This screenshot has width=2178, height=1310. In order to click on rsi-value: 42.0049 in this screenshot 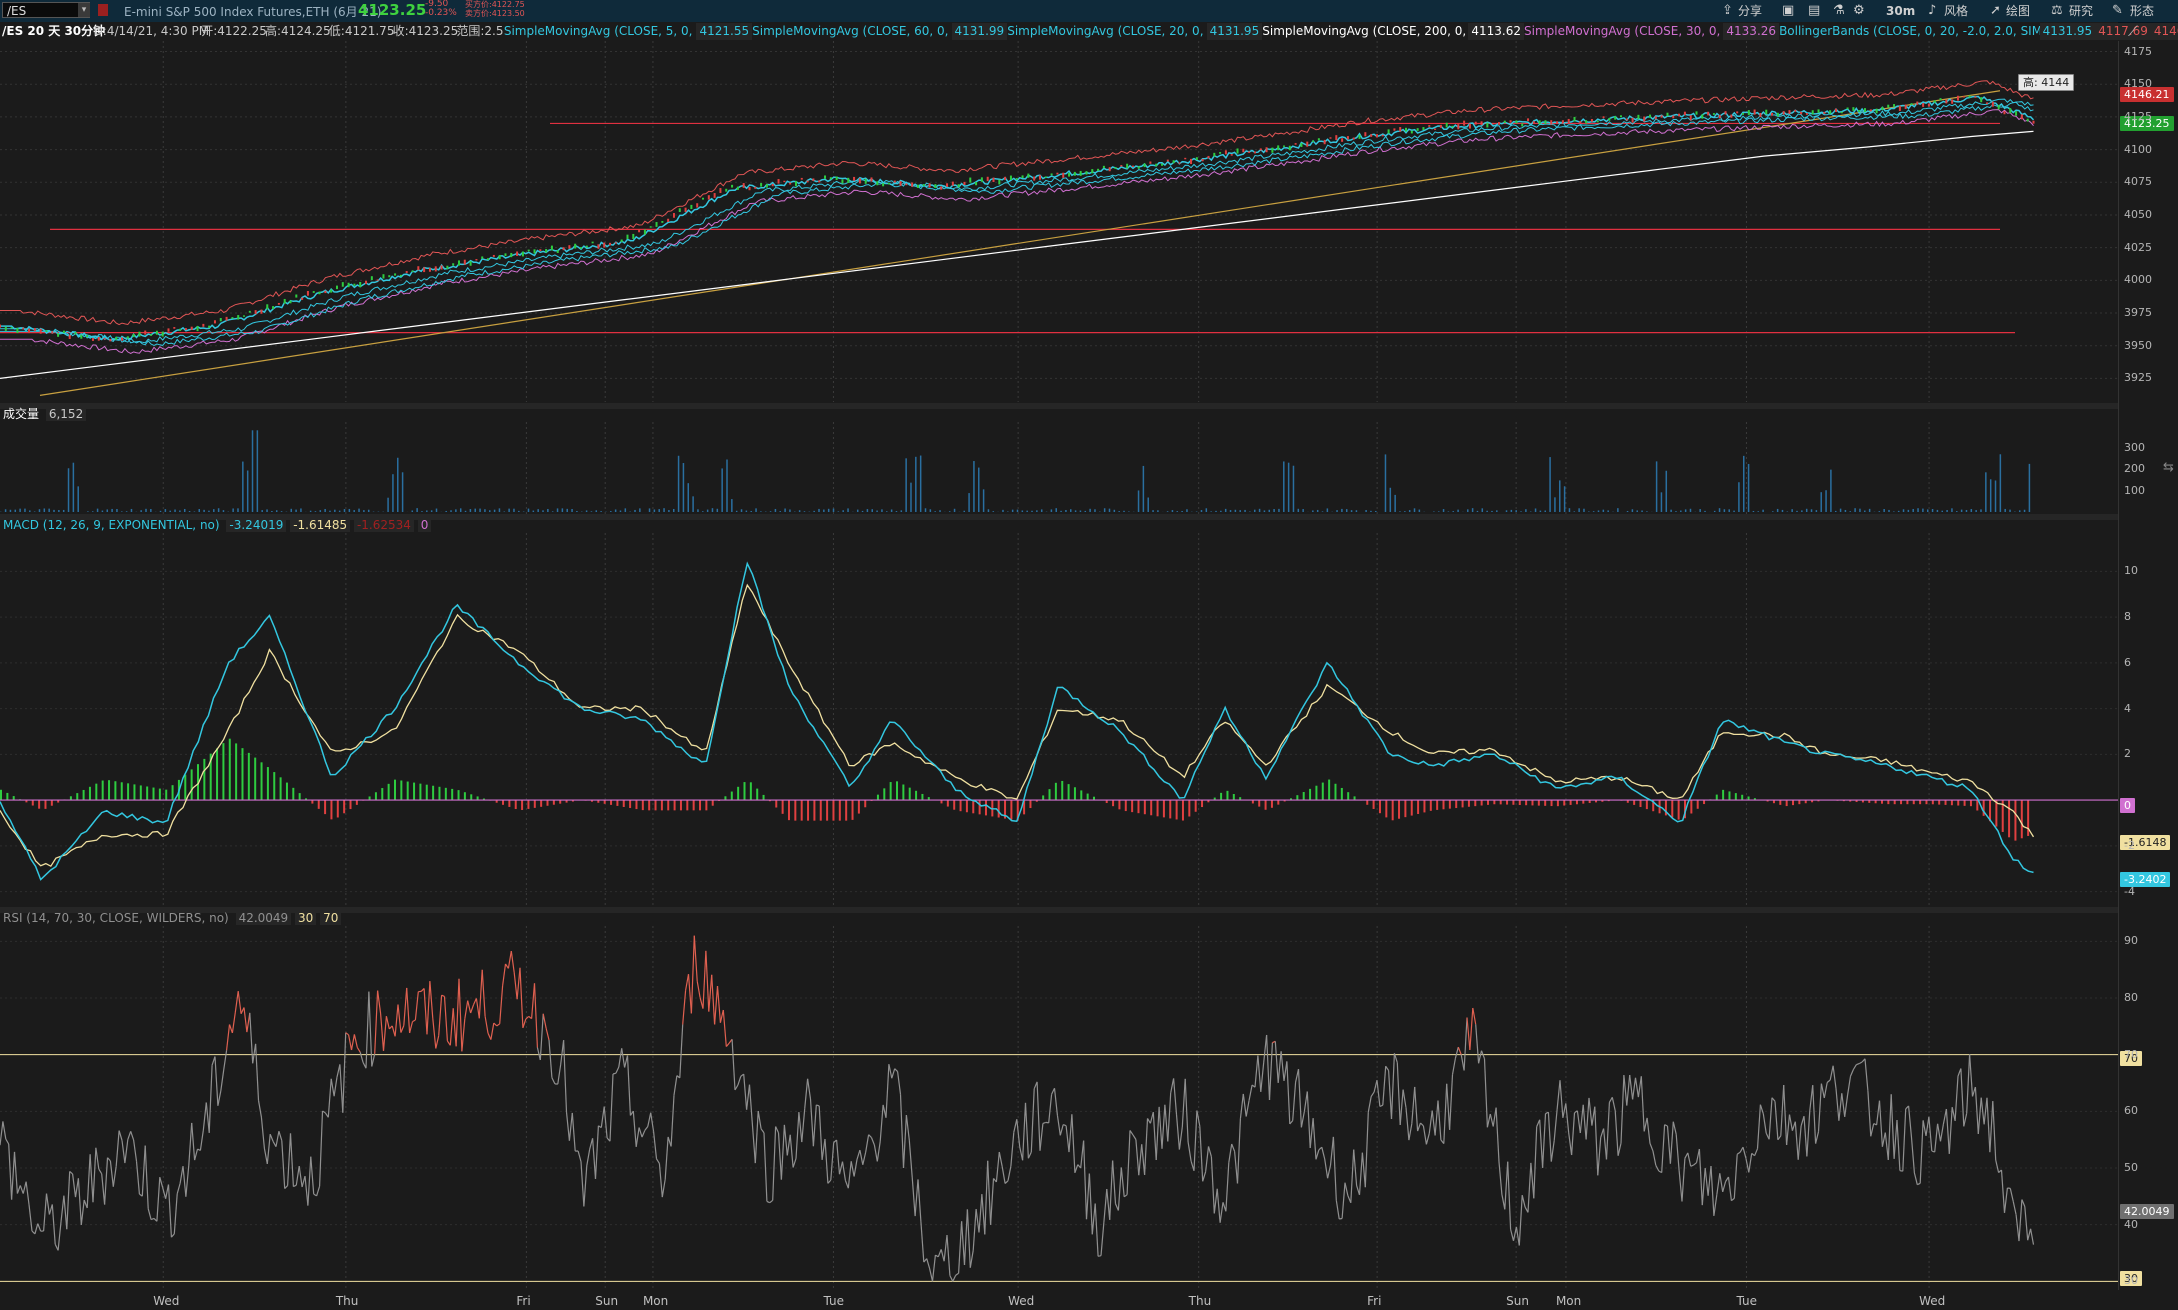, I will do `click(263, 918)`.